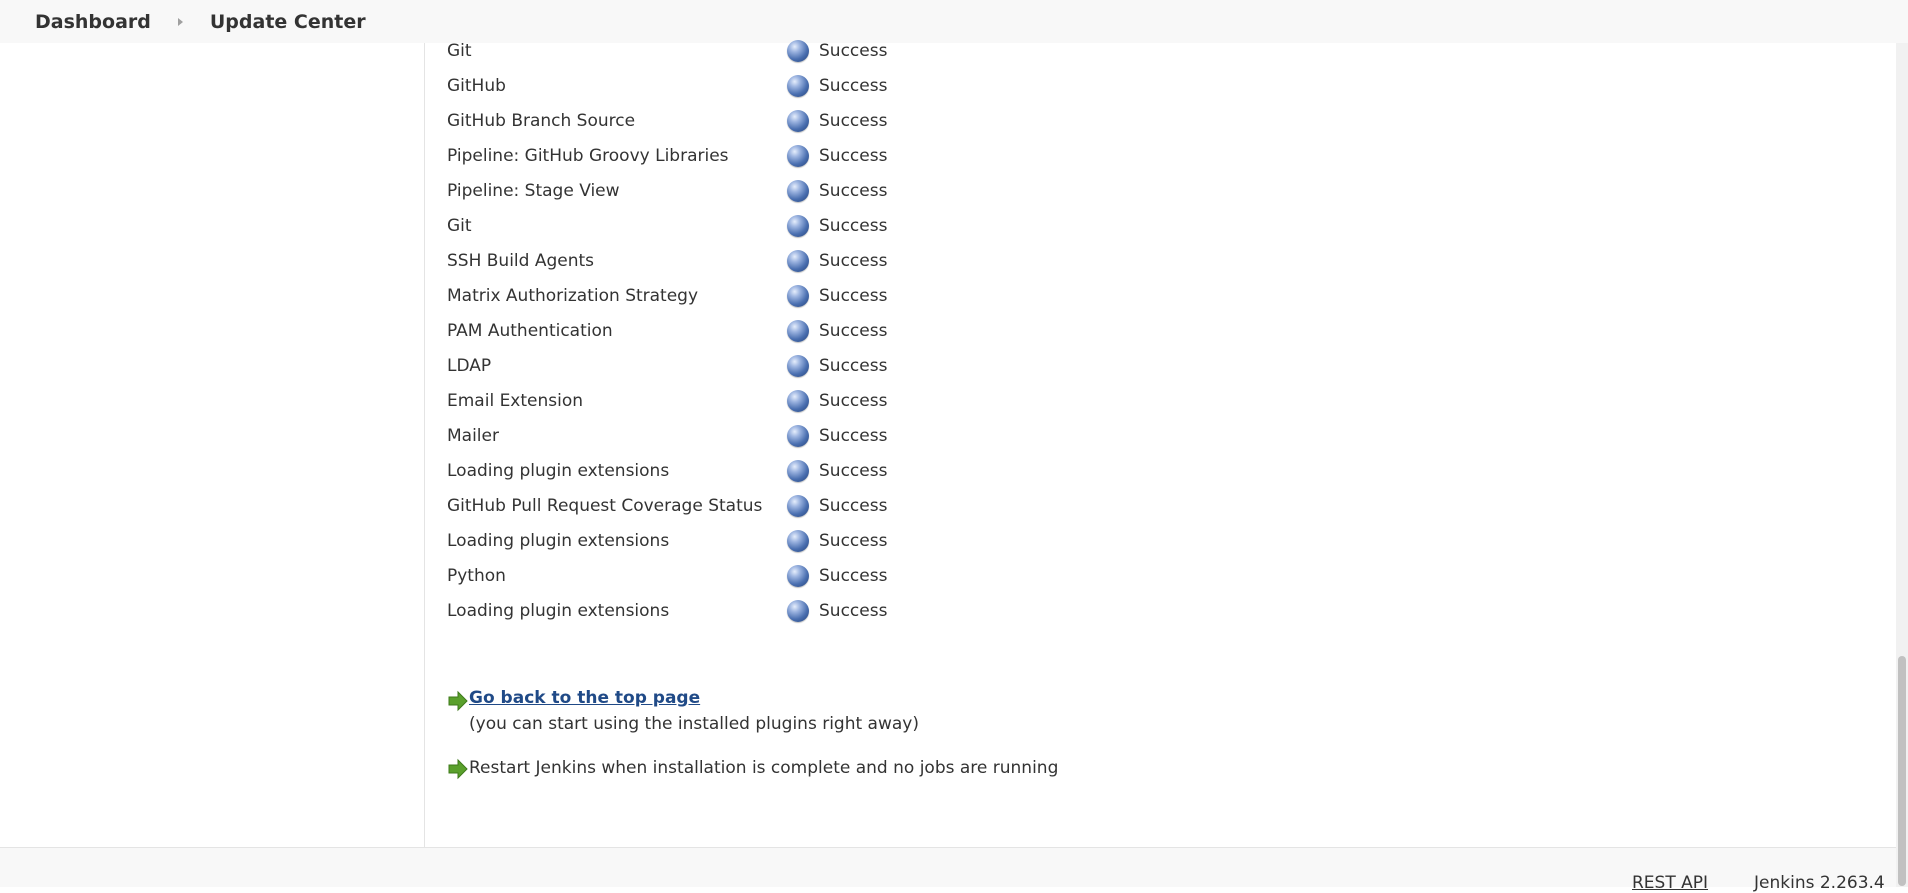 This screenshot has height=893, width=1908. What do you see at coordinates (1819, 883) in the screenshot?
I see `jenkins-version: Jenkins 2.263.4` at bounding box center [1819, 883].